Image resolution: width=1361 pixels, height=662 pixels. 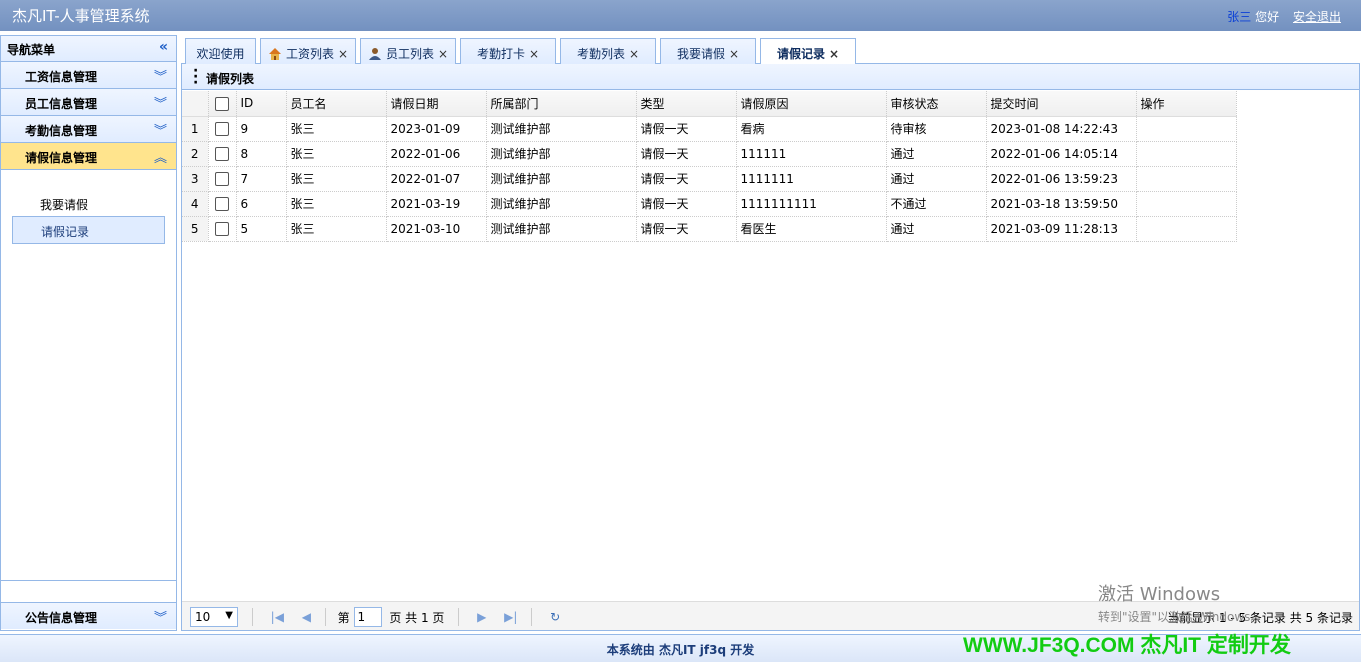 I want to click on sidebar-group-label: 工资信息管理, so click(x=61, y=77).